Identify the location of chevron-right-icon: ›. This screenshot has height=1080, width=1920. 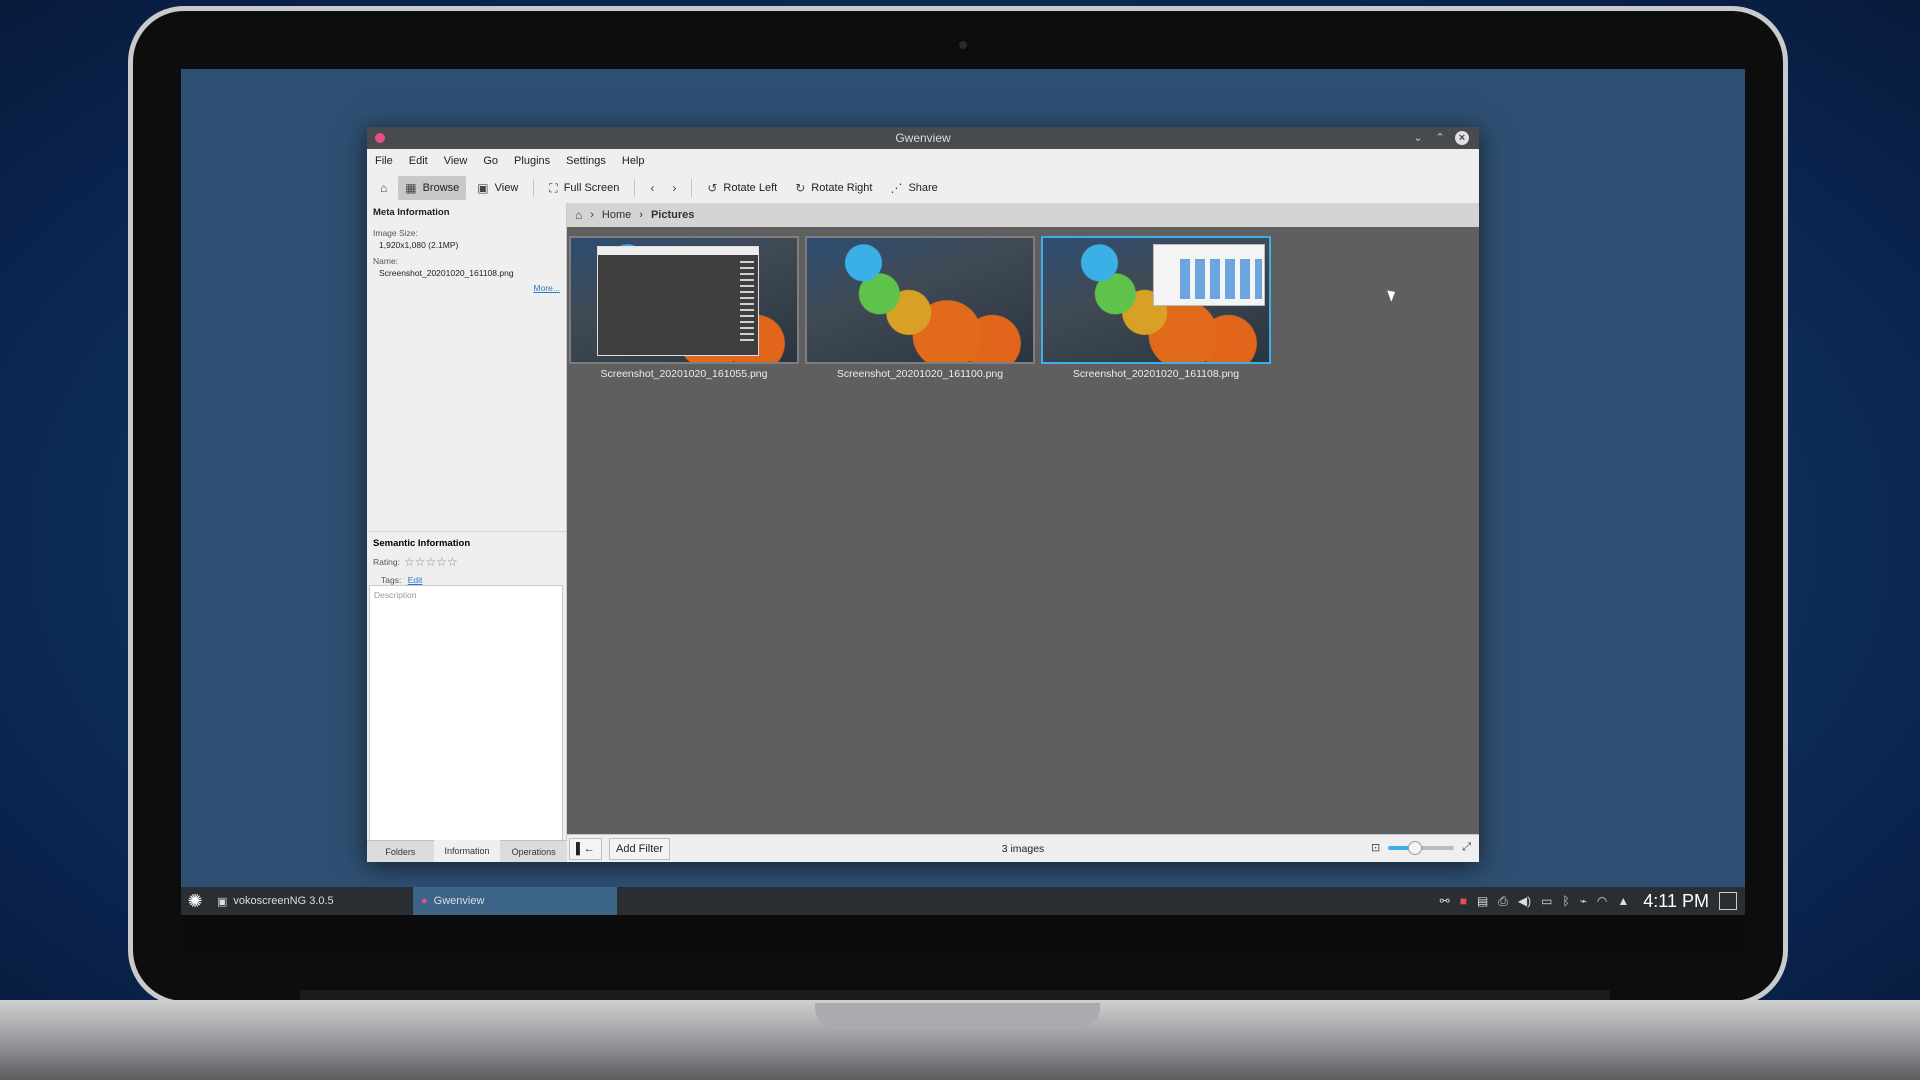
(674, 188).